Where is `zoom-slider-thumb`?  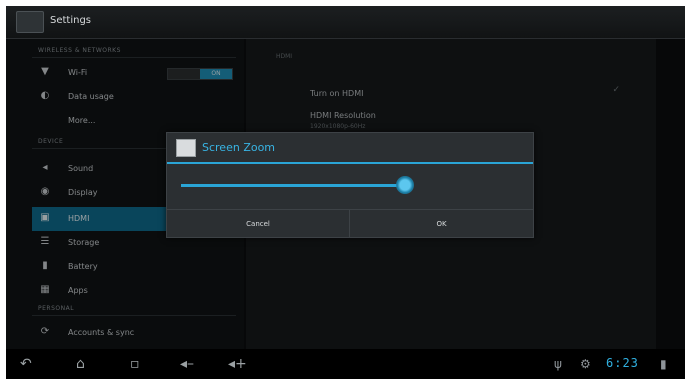
zoom-slider-thumb is located at coordinates (404, 185).